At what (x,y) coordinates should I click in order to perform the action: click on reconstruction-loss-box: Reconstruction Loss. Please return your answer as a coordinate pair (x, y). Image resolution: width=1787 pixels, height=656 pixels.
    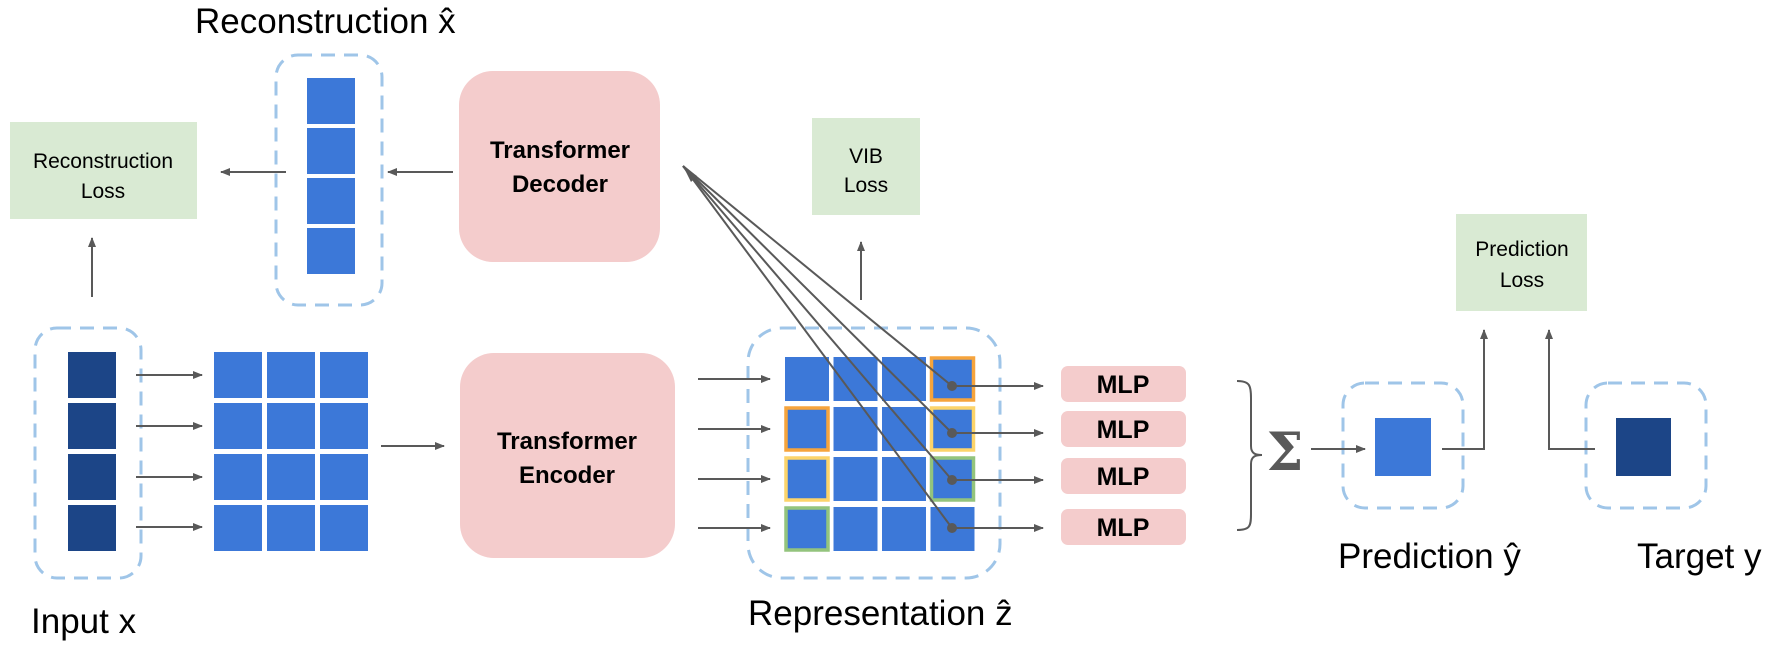
    Looking at the image, I should click on (103, 170).